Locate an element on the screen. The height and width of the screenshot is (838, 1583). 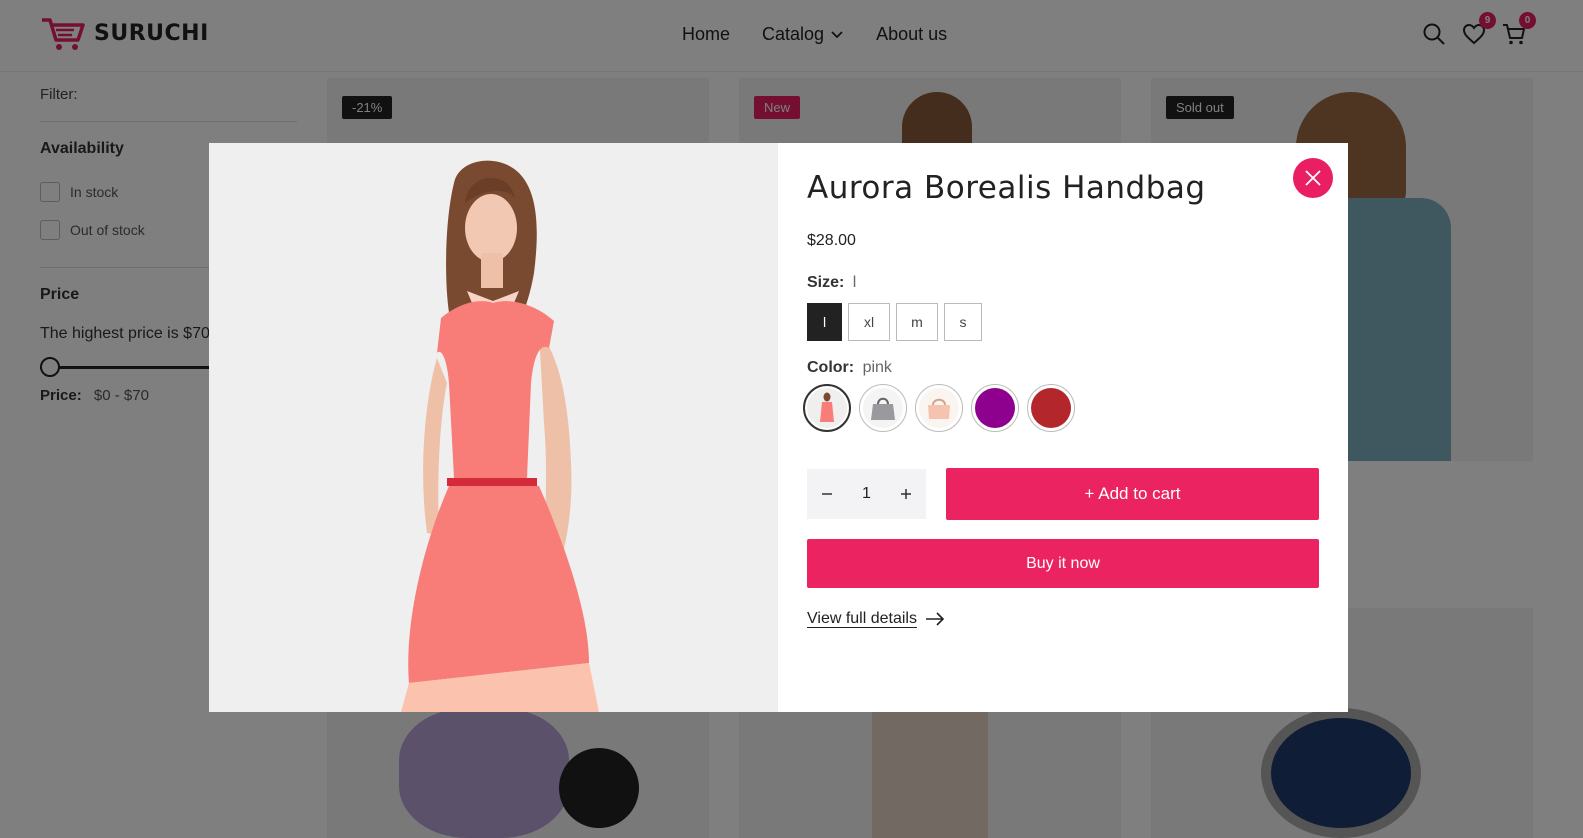
color-swatch-grey is located at coordinates (883, 408).